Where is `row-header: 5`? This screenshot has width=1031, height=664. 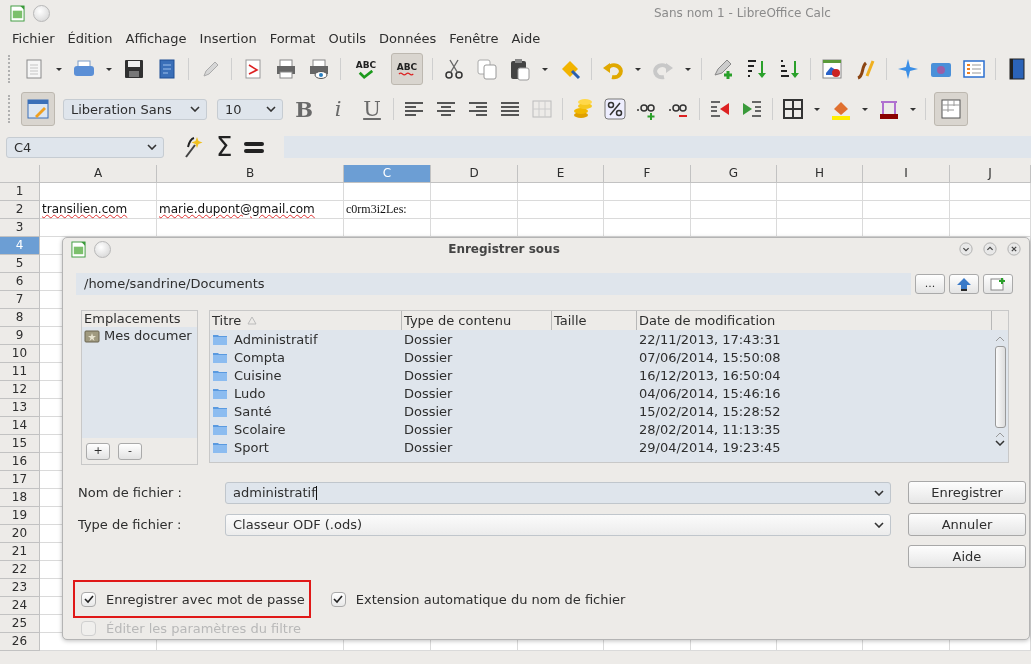 row-header: 5 is located at coordinates (20, 264).